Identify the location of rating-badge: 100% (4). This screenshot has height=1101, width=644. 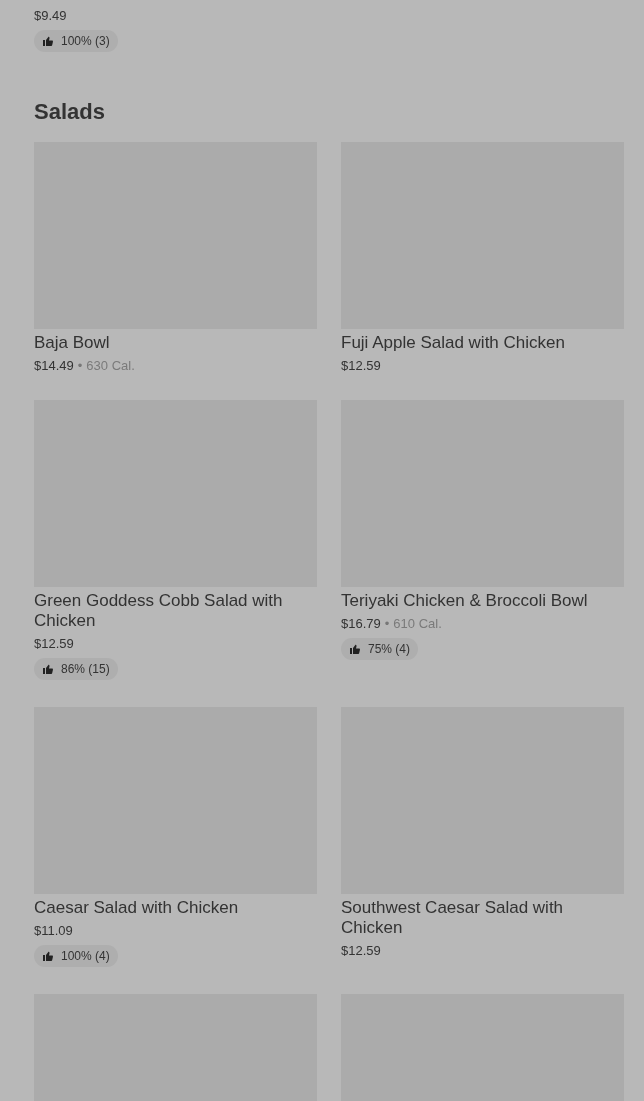
(76, 956).